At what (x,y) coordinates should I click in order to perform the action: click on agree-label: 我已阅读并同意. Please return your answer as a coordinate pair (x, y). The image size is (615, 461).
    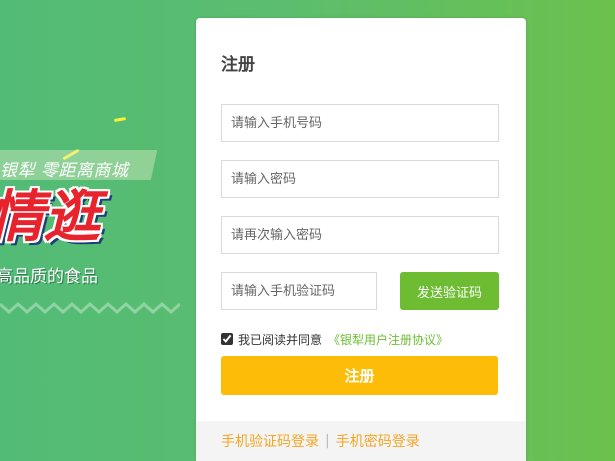
    Looking at the image, I should click on (280, 339).